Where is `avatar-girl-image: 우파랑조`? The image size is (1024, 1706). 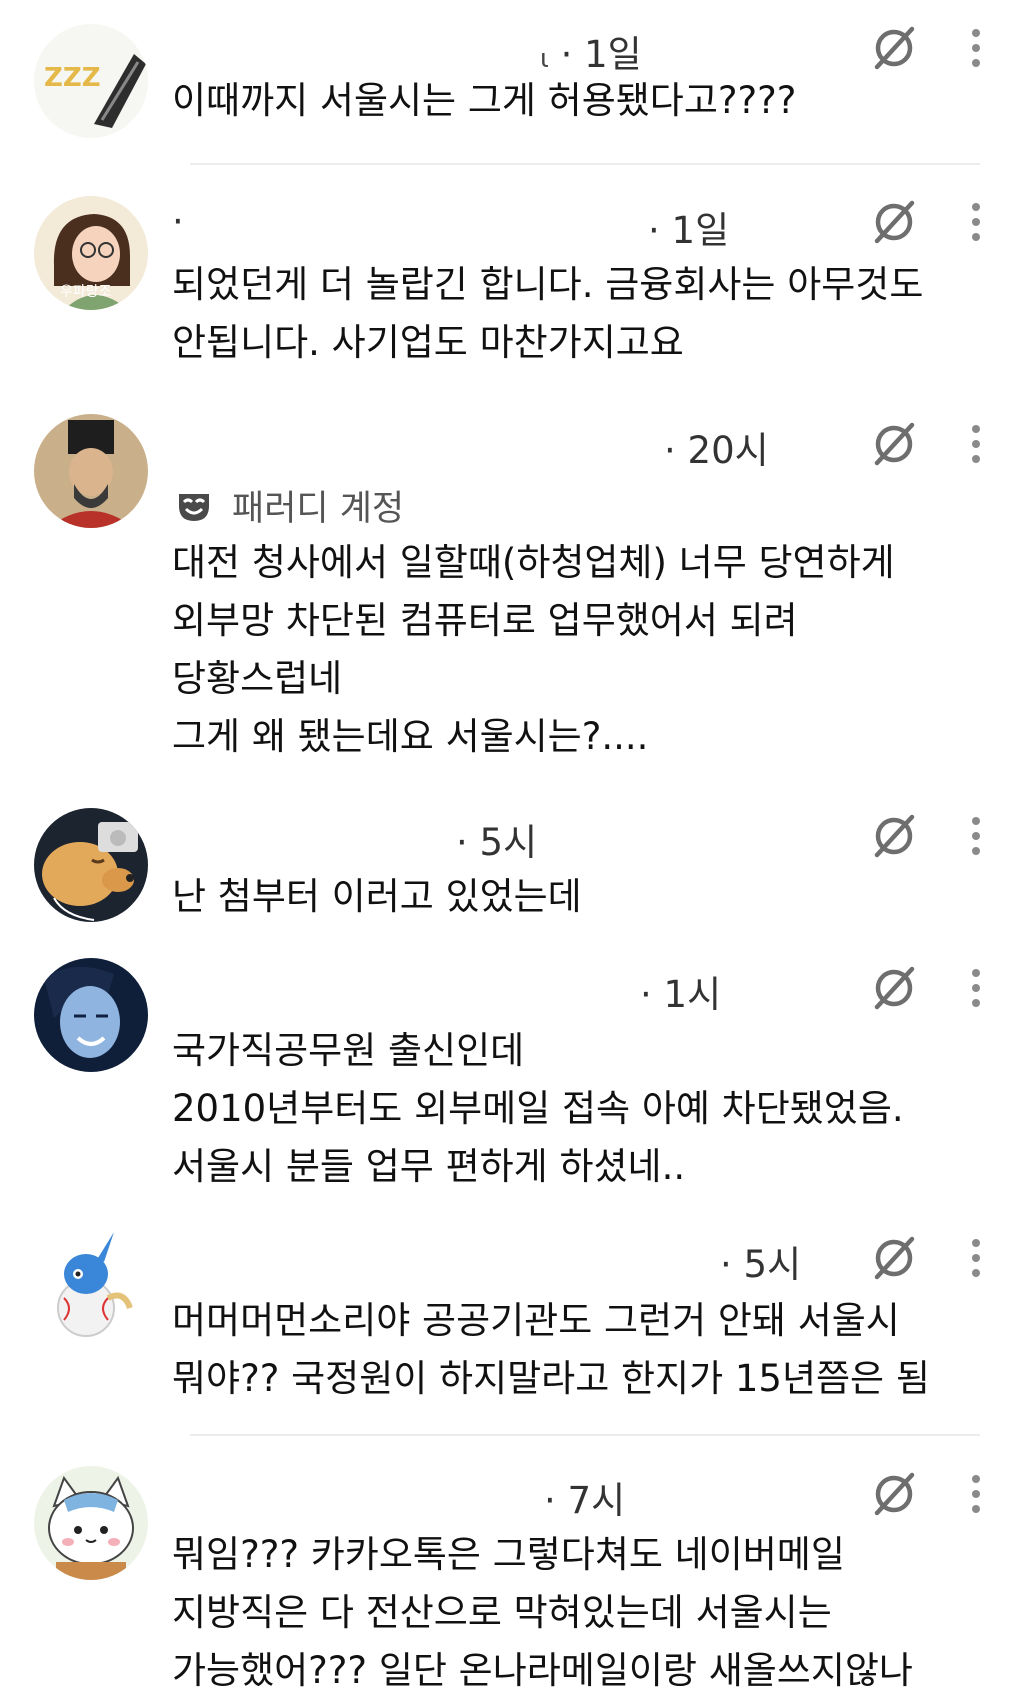
avatar-girl-image: 우파랑조 is located at coordinates (91, 253).